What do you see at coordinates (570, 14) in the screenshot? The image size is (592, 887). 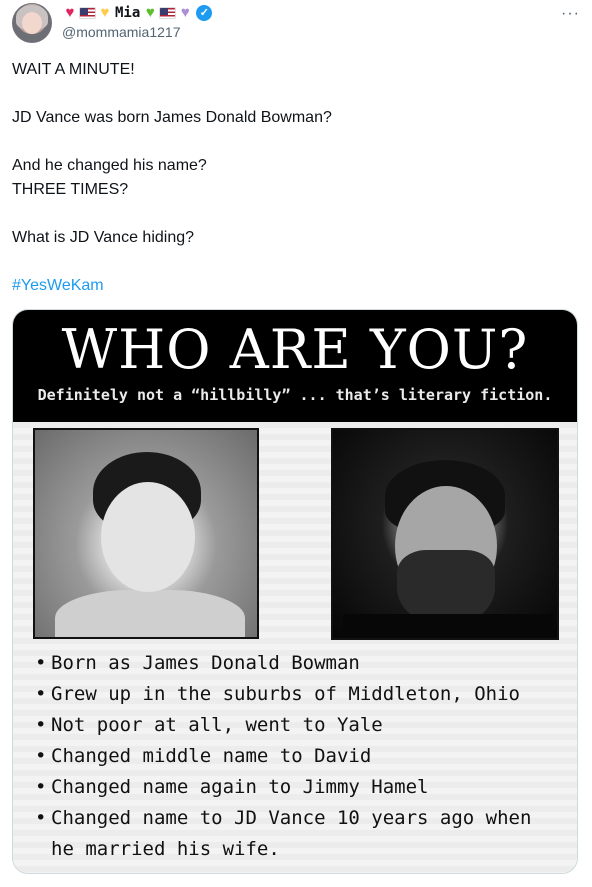 I see `more-options-icon: ···` at bounding box center [570, 14].